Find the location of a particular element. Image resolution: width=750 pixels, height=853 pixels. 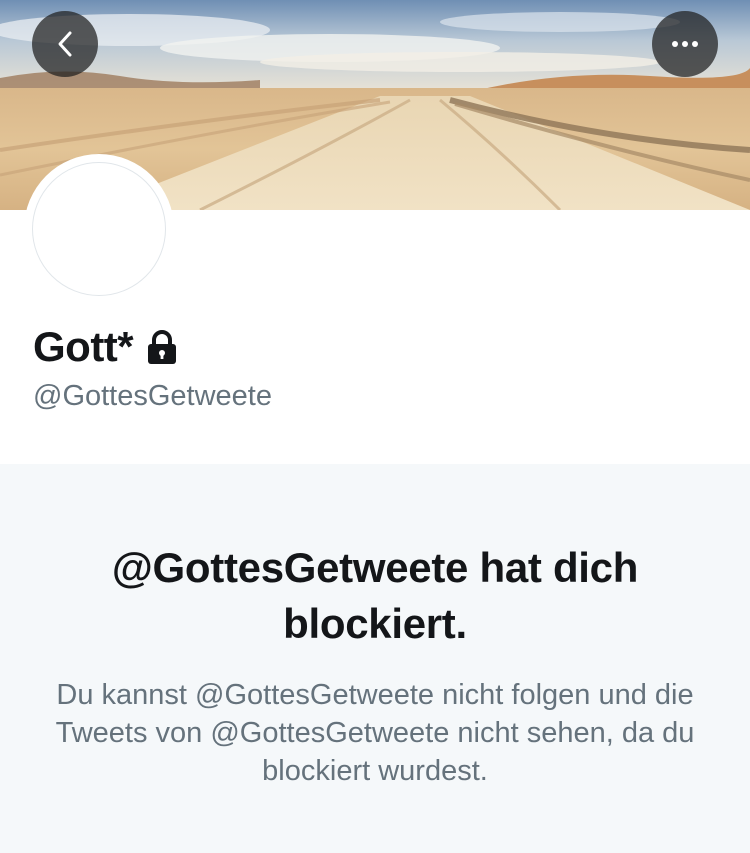

more-options-button is located at coordinates (685, 44).